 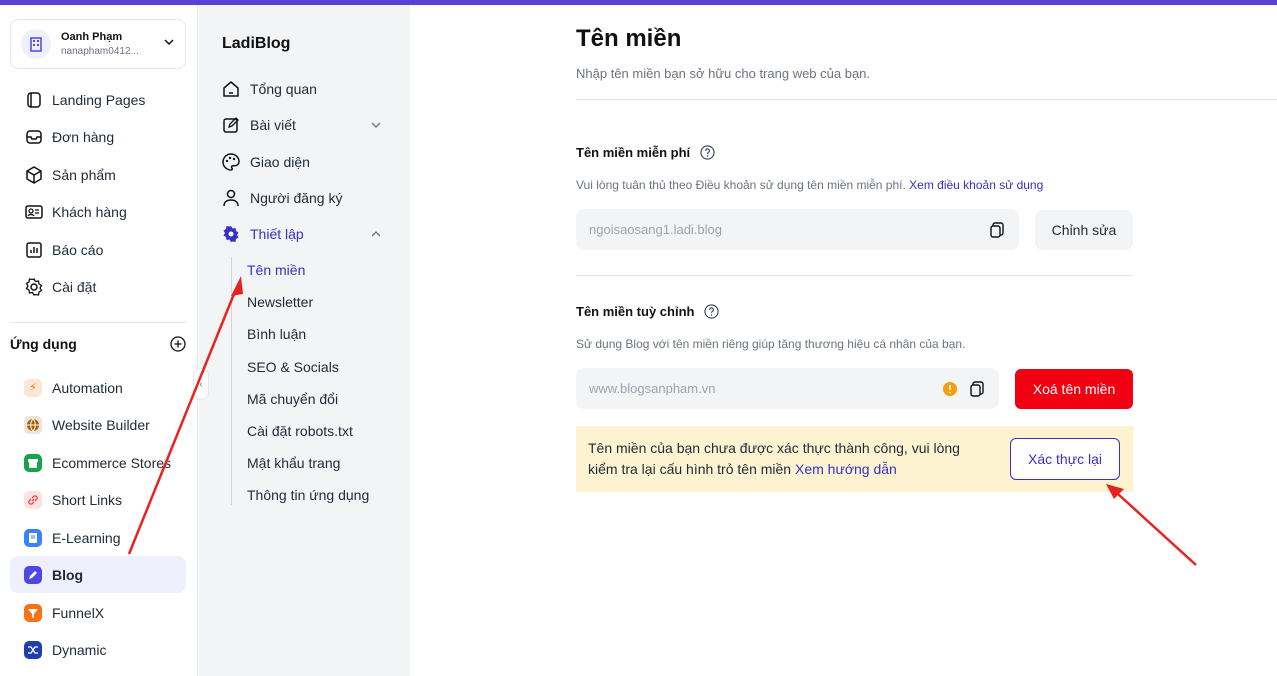 I want to click on nav-orders: Đơn hàng, so click(x=98, y=137).